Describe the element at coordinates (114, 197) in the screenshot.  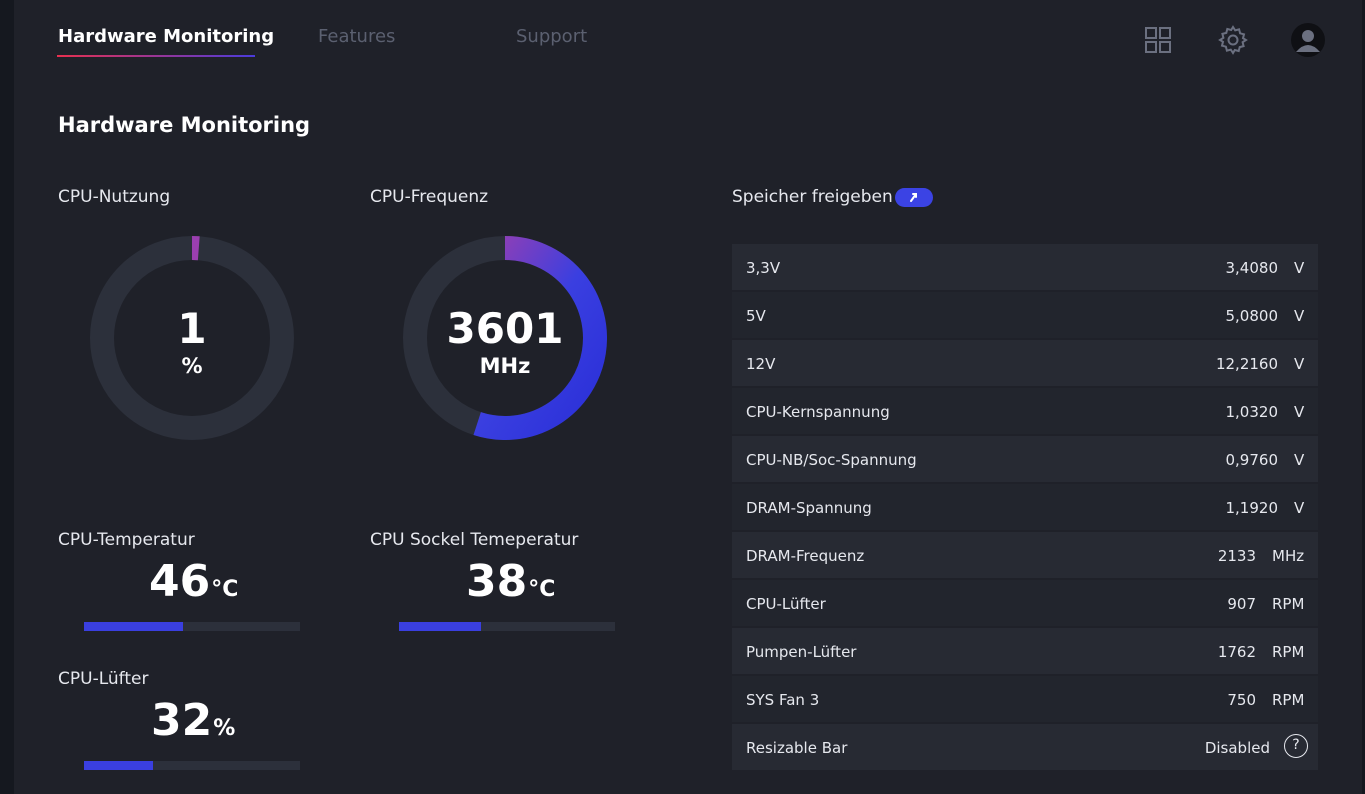
I see `cpu-usage-label: CPU-Nutzung` at that location.